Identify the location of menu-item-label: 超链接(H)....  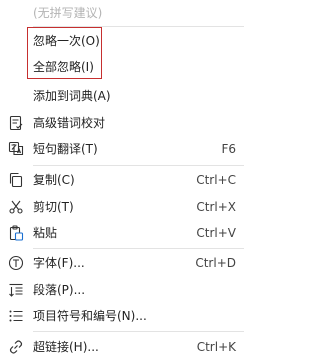
(66, 347).